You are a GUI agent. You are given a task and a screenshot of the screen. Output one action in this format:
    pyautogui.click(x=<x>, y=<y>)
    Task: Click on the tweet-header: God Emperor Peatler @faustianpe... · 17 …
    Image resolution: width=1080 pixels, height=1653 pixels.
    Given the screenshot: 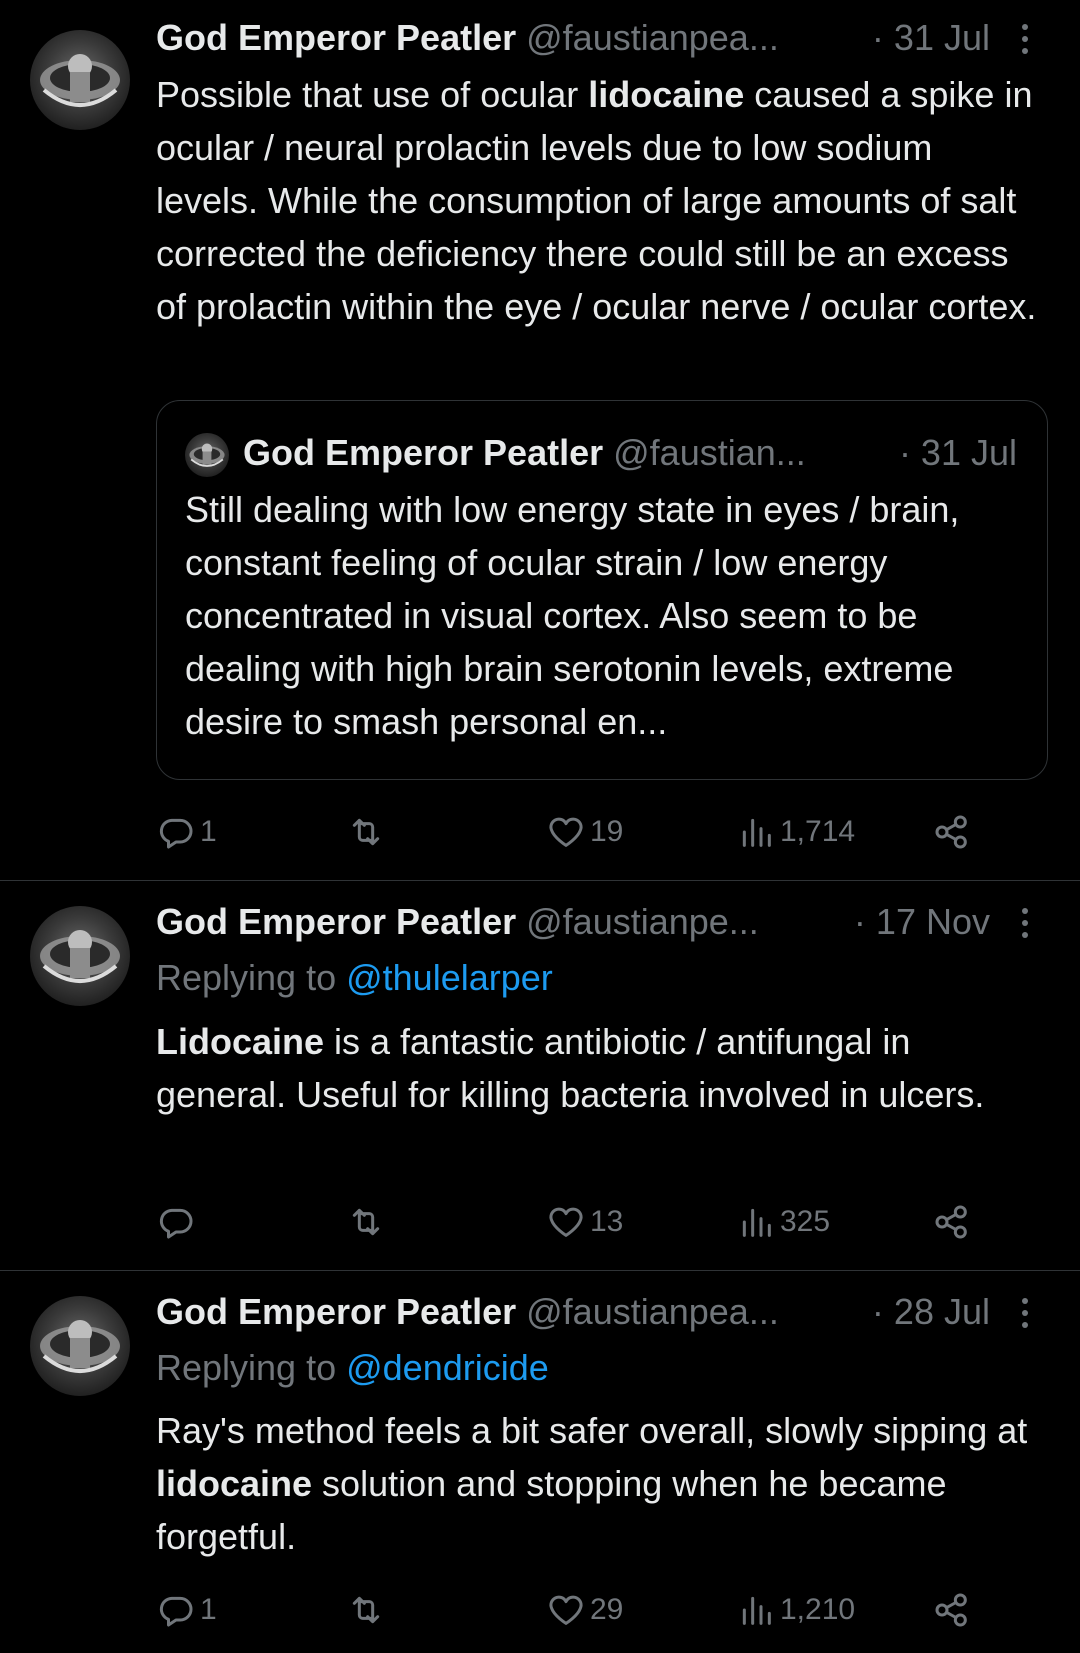 What is the action you would take?
    pyautogui.click(x=598, y=922)
    